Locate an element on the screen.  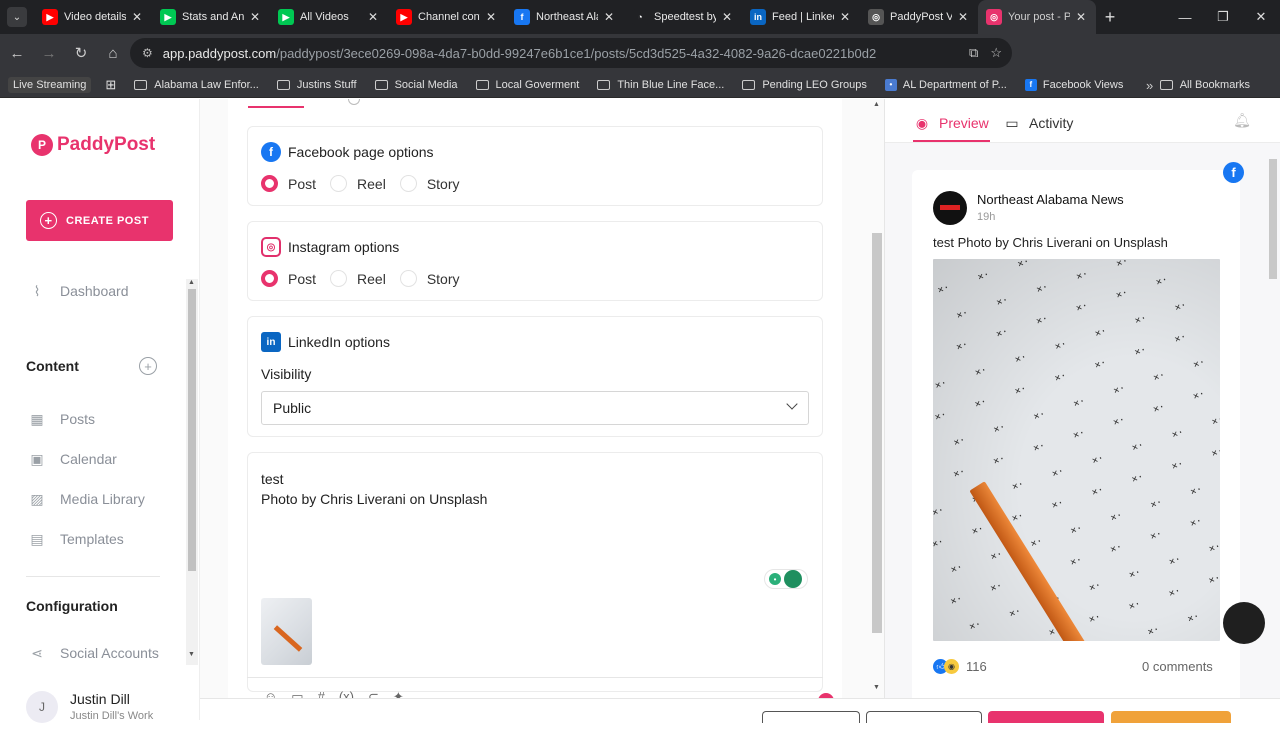
minimize-button: — is located at coordinates (1185, 17).